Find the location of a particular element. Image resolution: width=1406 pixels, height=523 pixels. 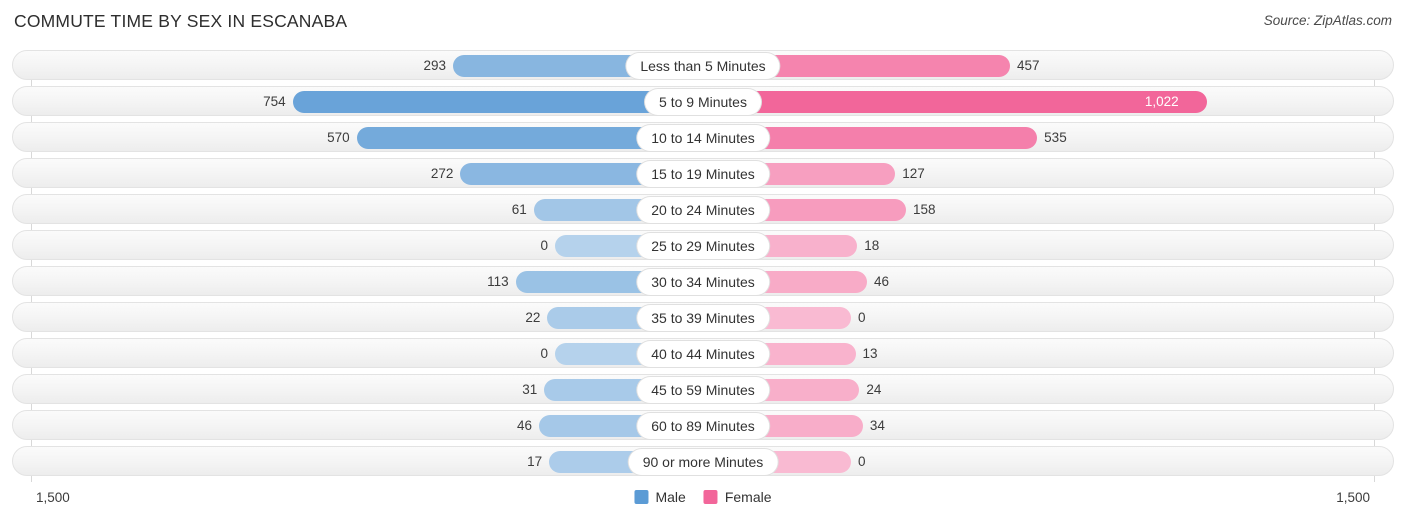

chart-row: 22 0 35 to 39 Minutes is located at coordinates (703, 317).